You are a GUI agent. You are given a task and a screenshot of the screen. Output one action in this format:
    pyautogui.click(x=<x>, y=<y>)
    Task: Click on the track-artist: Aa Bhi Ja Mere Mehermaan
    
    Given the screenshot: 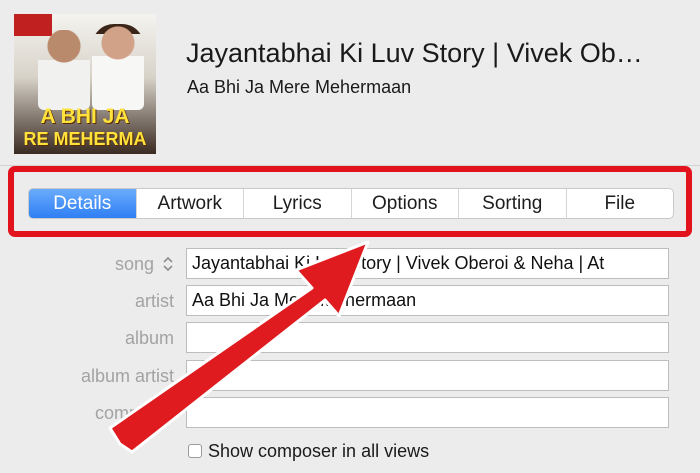 What is the action you would take?
    pyautogui.click(x=299, y=87)
    